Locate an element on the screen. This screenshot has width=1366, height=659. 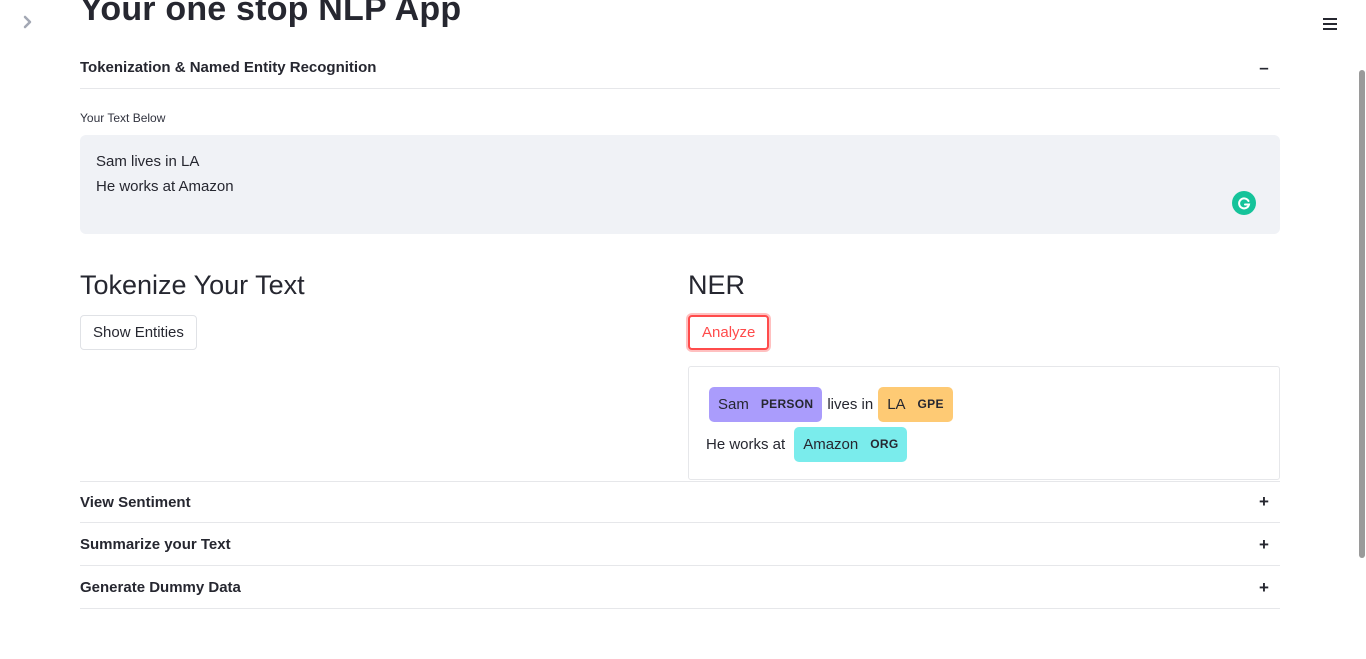
expander-label: Summarize your Text is located at coordinates (155, 544).